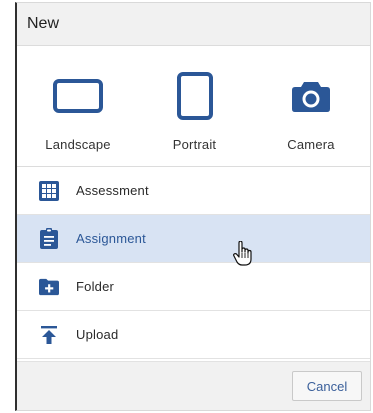 Image resolution: width=373 pixels, height=413 pixels. Describe the element at coordinates (311, 96) in the screenshot. I see `camera-icon` at that location.